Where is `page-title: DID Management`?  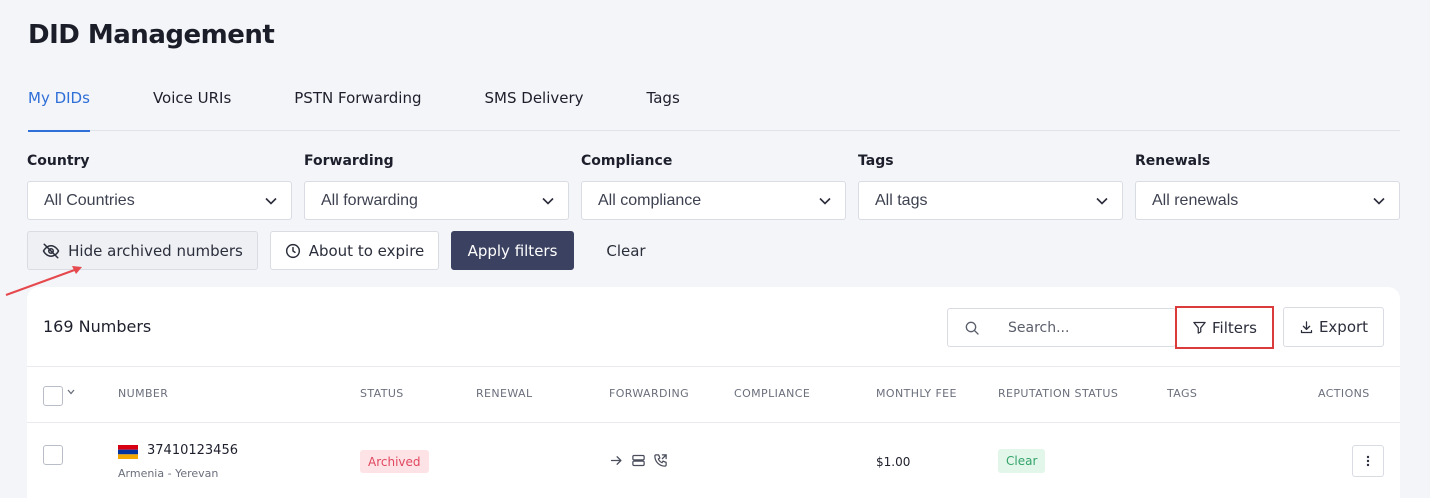
page-title: DID Management is located at coordinates (151, 35).